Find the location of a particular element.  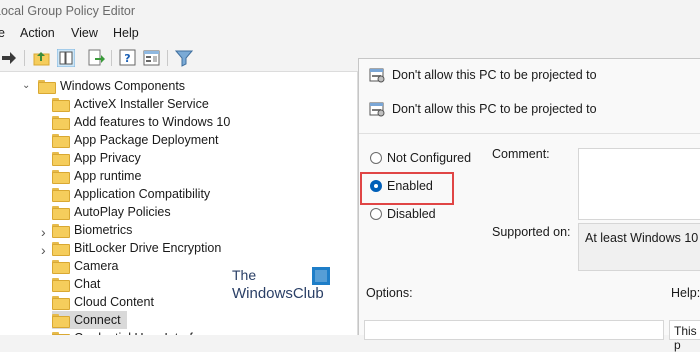

dialog-title-bar: Don't allow this PC to be projected to is located at coordinates (483, 75).